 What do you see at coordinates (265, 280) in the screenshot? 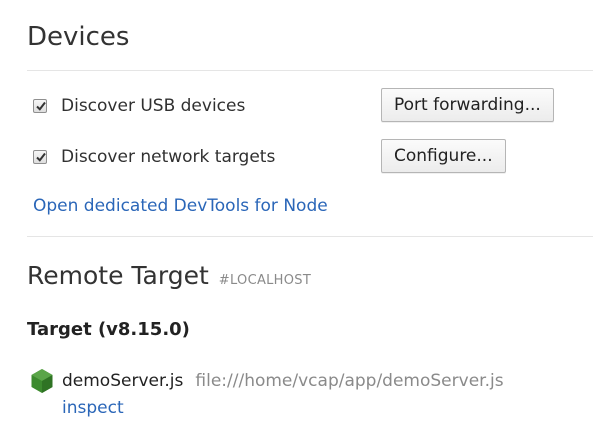
I see `remote-target-subtitle: #LOCALHOST` at bounding box center [265, 280].